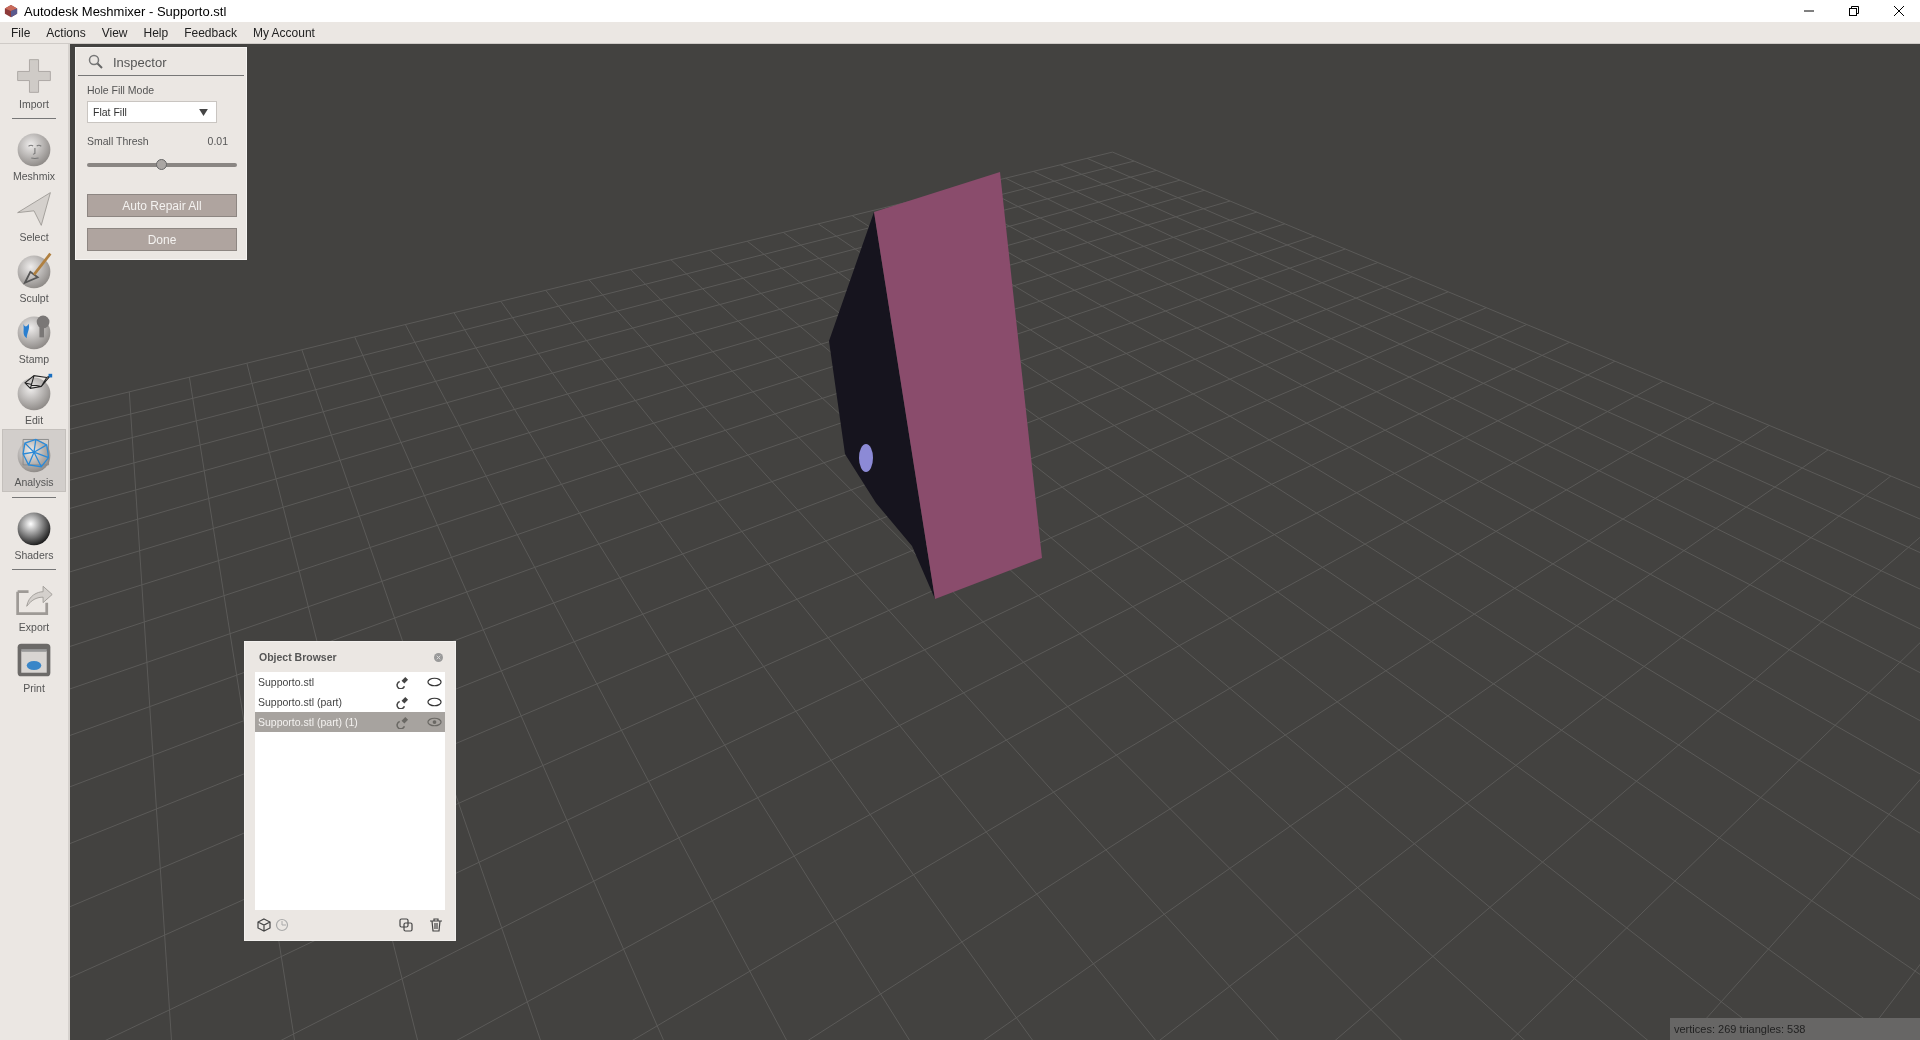 The width and height of the screenshot is (1920, 1040). Describe the element at coordinates (34, 666) in the screenshot. I see `tool-button: Print` at that location.